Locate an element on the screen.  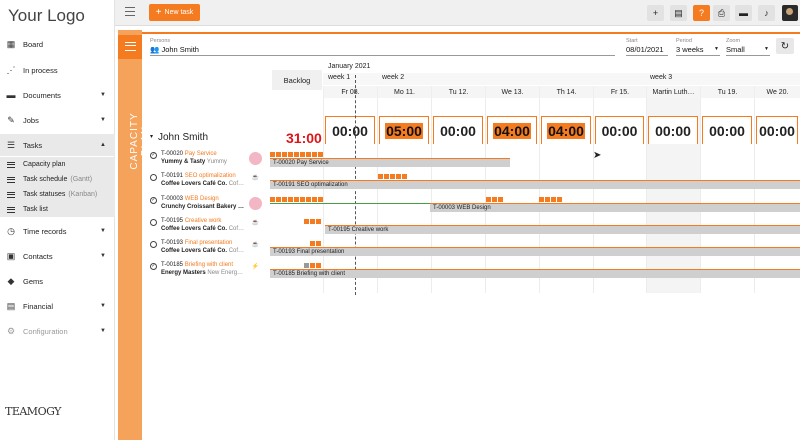
task-bar: T-00195 Creative work is located at coordinates (562, 230).